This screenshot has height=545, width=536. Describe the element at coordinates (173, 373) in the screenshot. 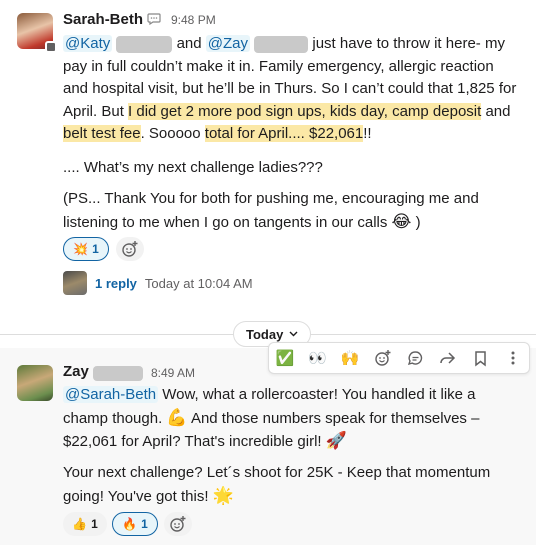

I see `timestamp: 8:49 AM` at that location.